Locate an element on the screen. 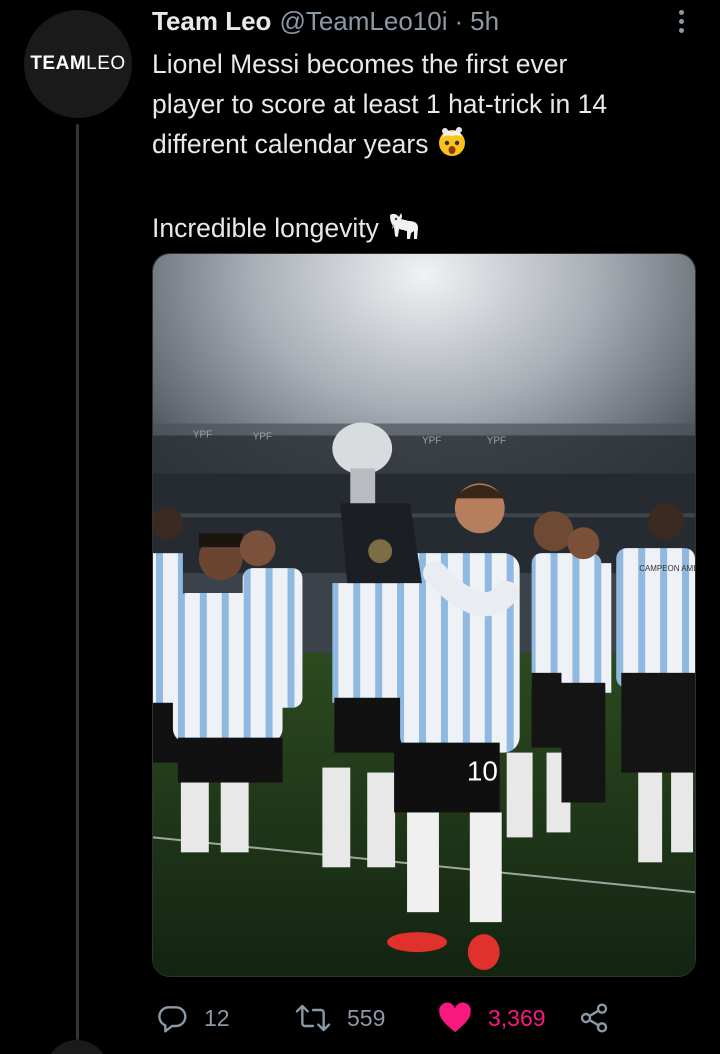 The width and height of the screenshot is (720, 1054). share-button is located at coordinates (594, 1018).